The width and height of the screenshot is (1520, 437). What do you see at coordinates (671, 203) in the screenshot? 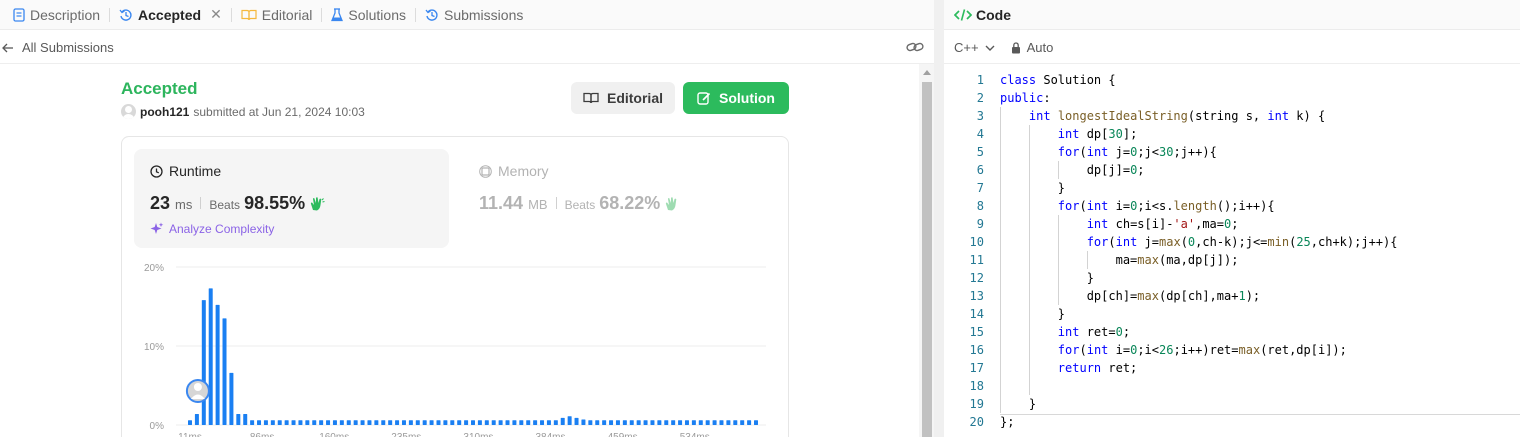
I see `clap-icon` at bounding box center [671, 203].